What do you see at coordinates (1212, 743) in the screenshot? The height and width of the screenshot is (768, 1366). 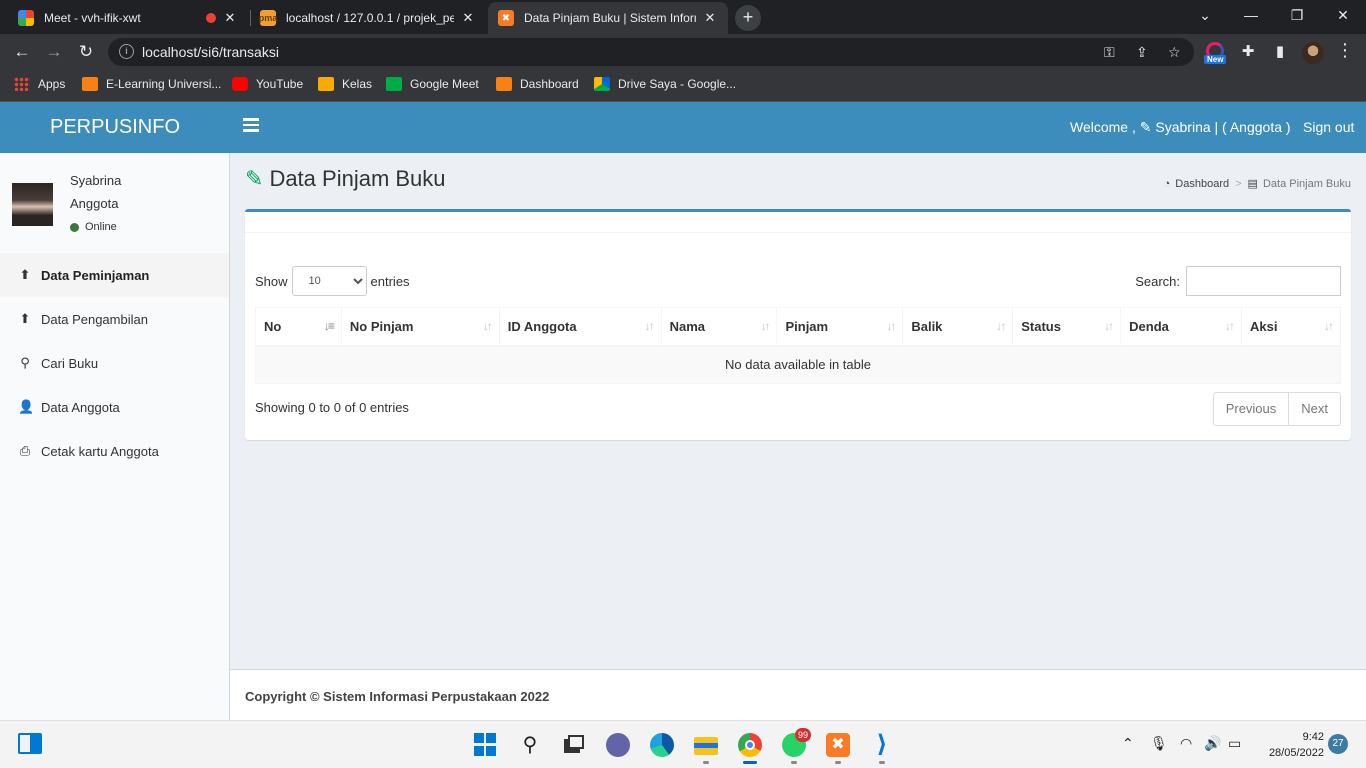 I see `volume-icon: 🔊` at bounding box center [1212, 743].